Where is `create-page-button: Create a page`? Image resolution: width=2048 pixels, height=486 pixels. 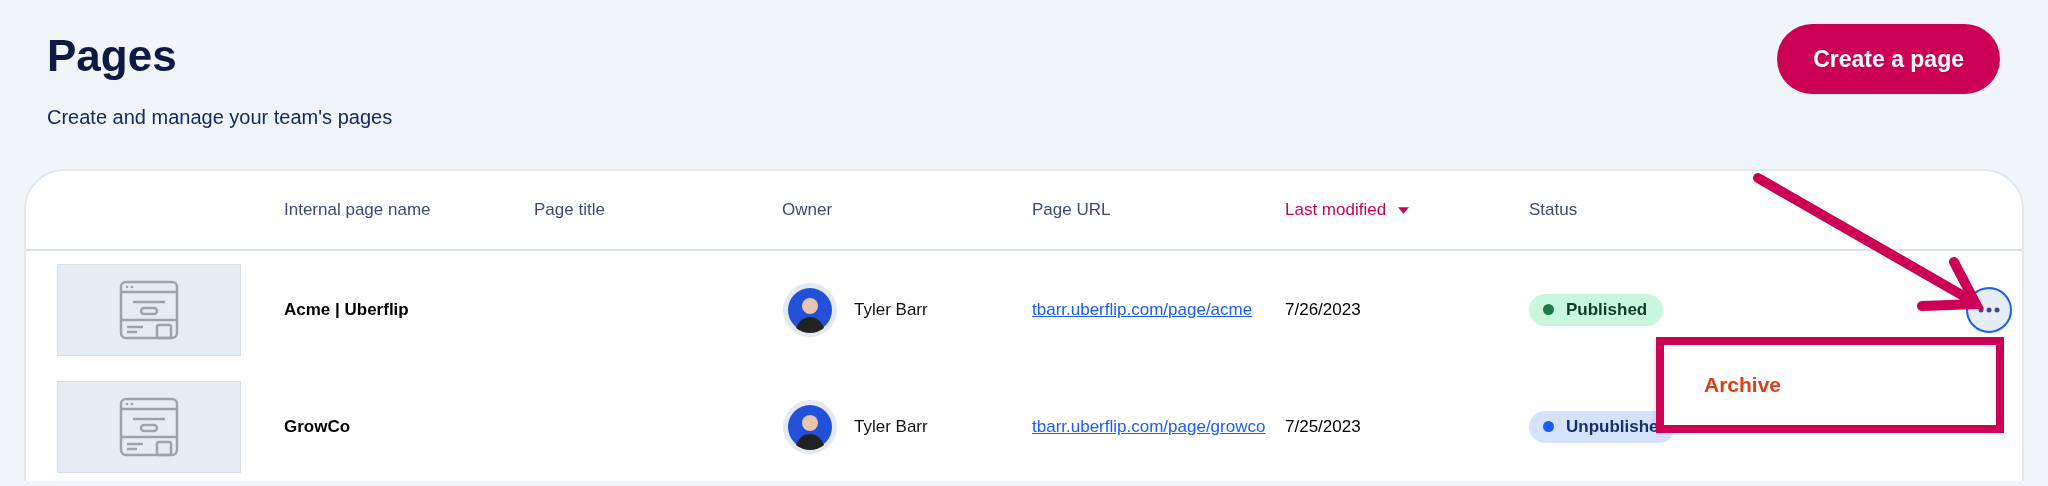 create-page-button: Create a page is located at coordinates (1888, 59).